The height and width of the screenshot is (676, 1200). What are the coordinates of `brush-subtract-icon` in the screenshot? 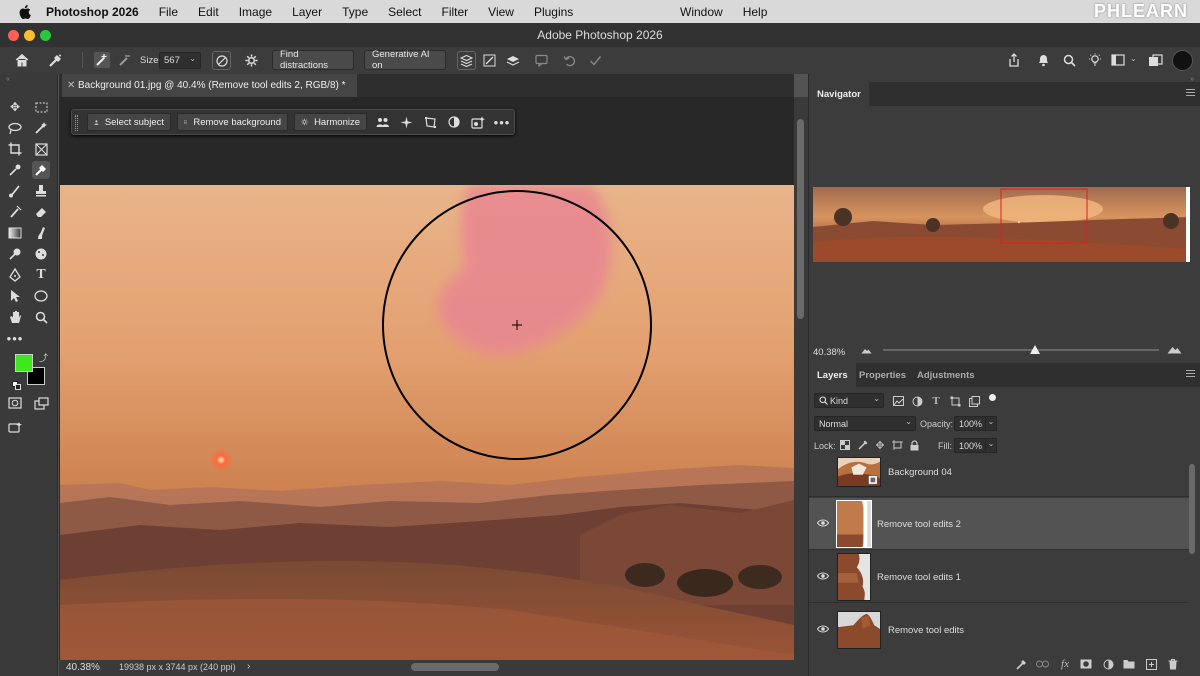 It's located at (125, 60).